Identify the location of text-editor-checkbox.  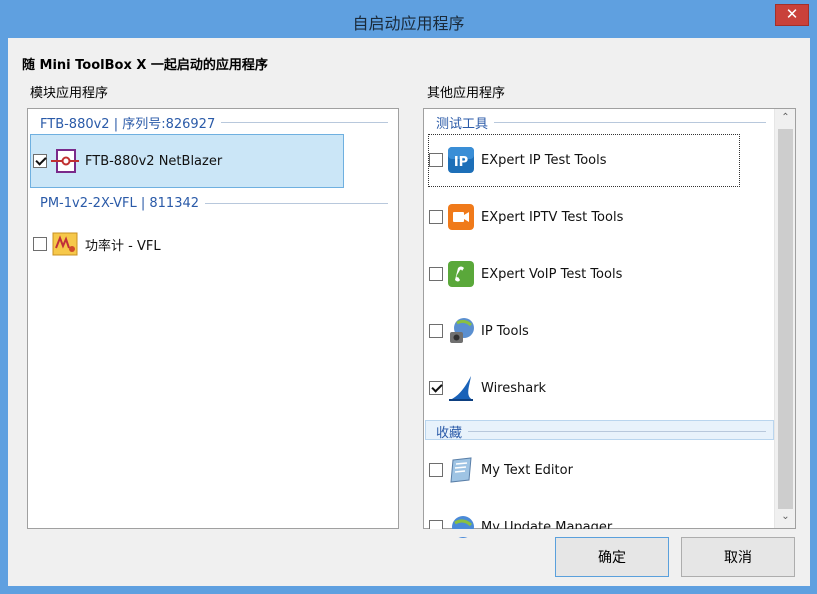
(436, 470).